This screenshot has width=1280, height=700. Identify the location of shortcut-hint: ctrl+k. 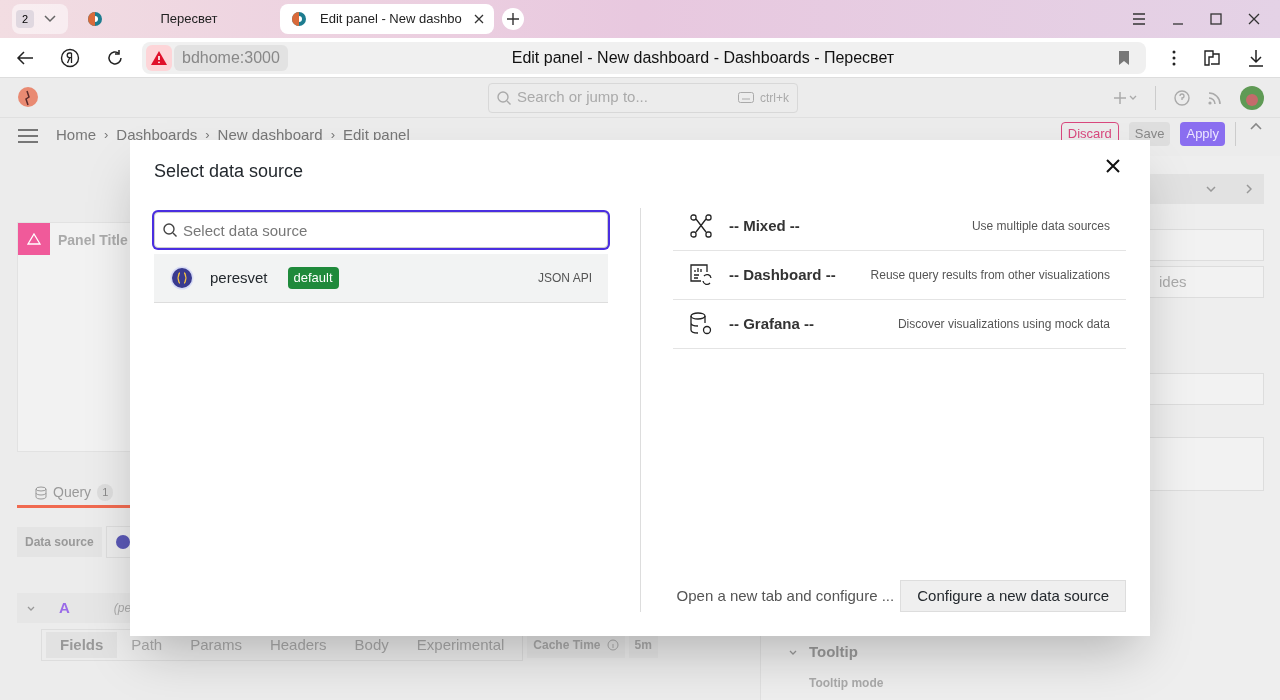
(774, 98).